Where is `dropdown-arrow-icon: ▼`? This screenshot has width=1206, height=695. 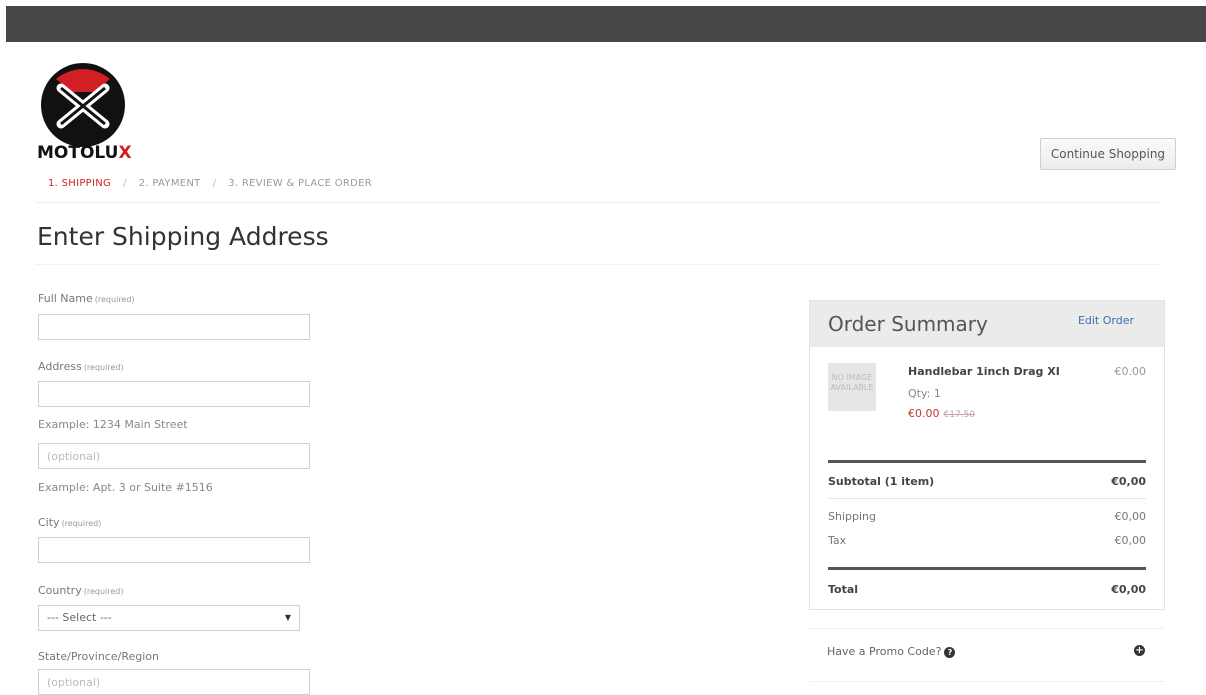
dropdown-arrow-icon: ▼ is located at coordinates (287, 617).